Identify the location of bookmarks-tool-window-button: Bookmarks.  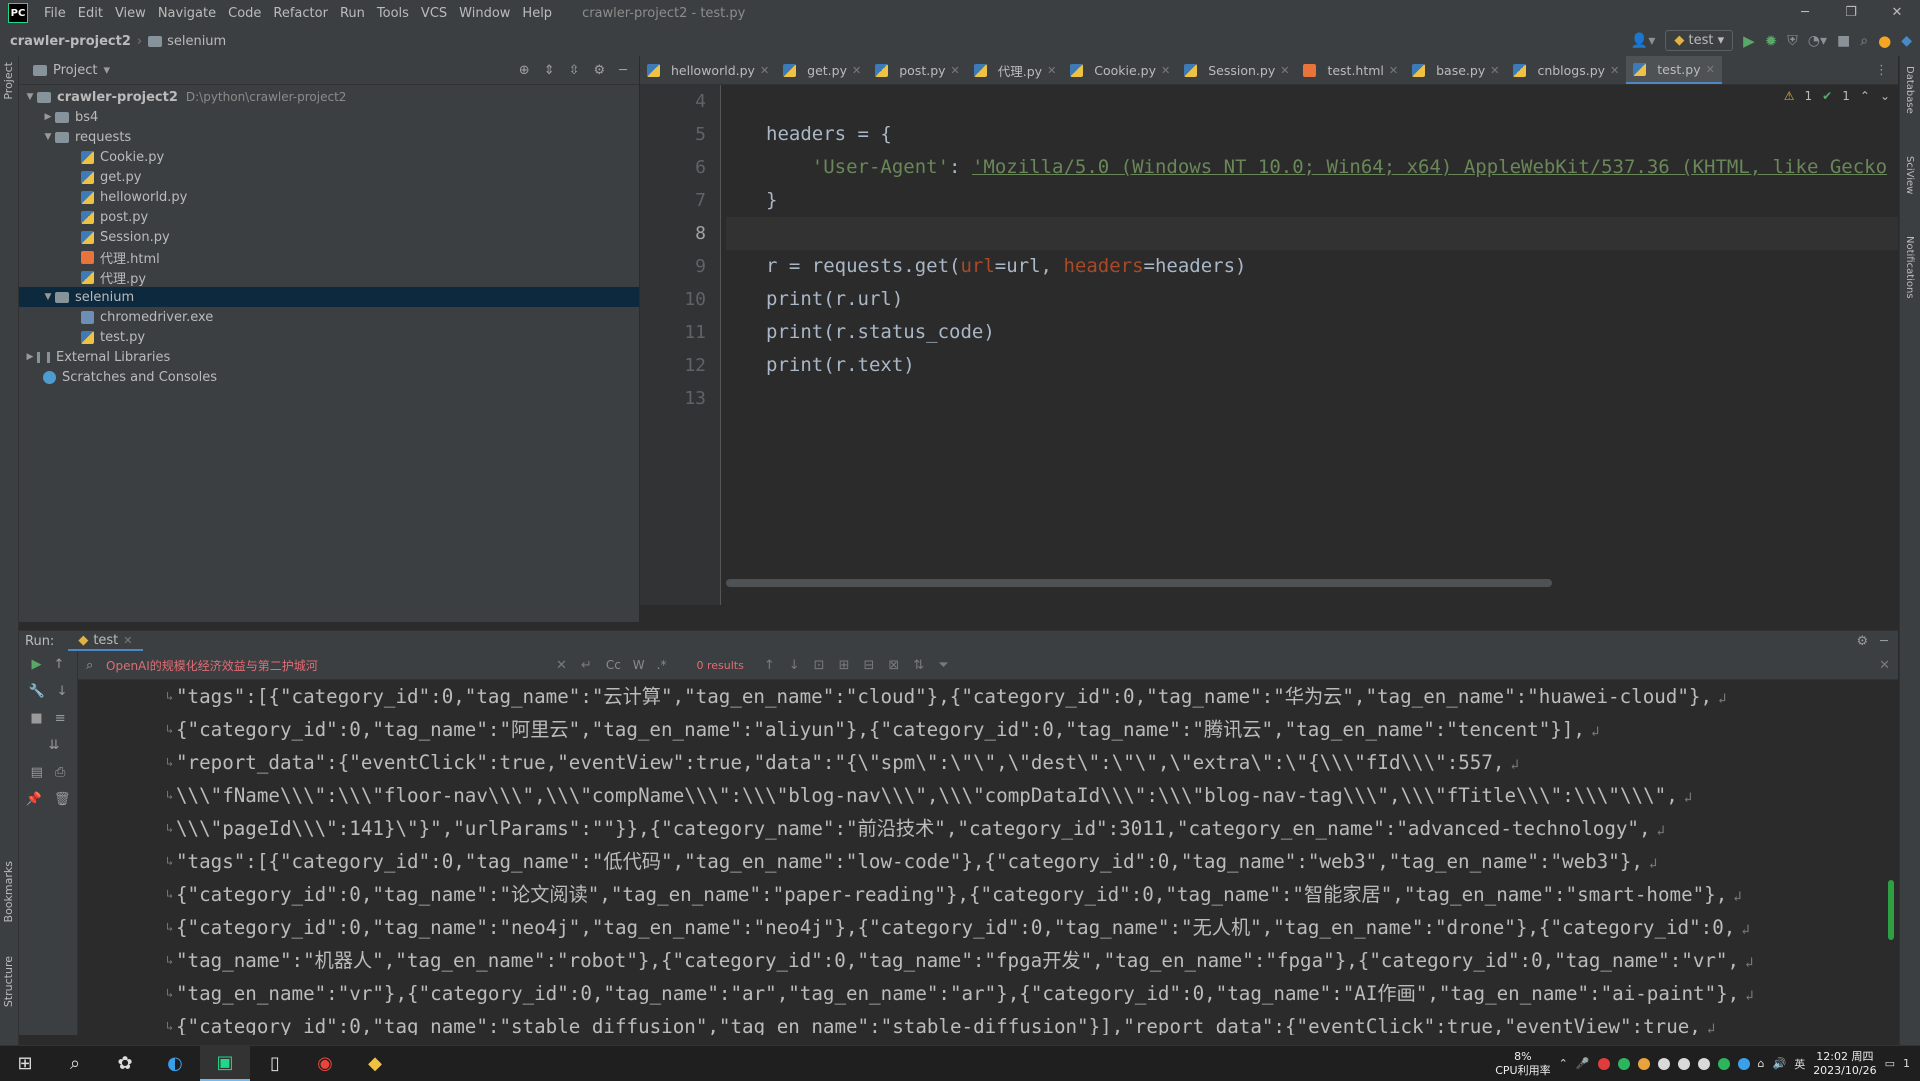
(8, 891).